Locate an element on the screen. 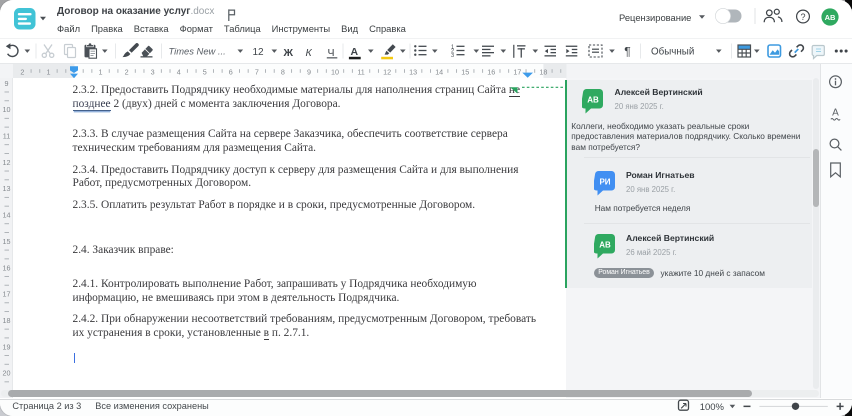  svg-text: 5 is located at coordinates (205, 71).